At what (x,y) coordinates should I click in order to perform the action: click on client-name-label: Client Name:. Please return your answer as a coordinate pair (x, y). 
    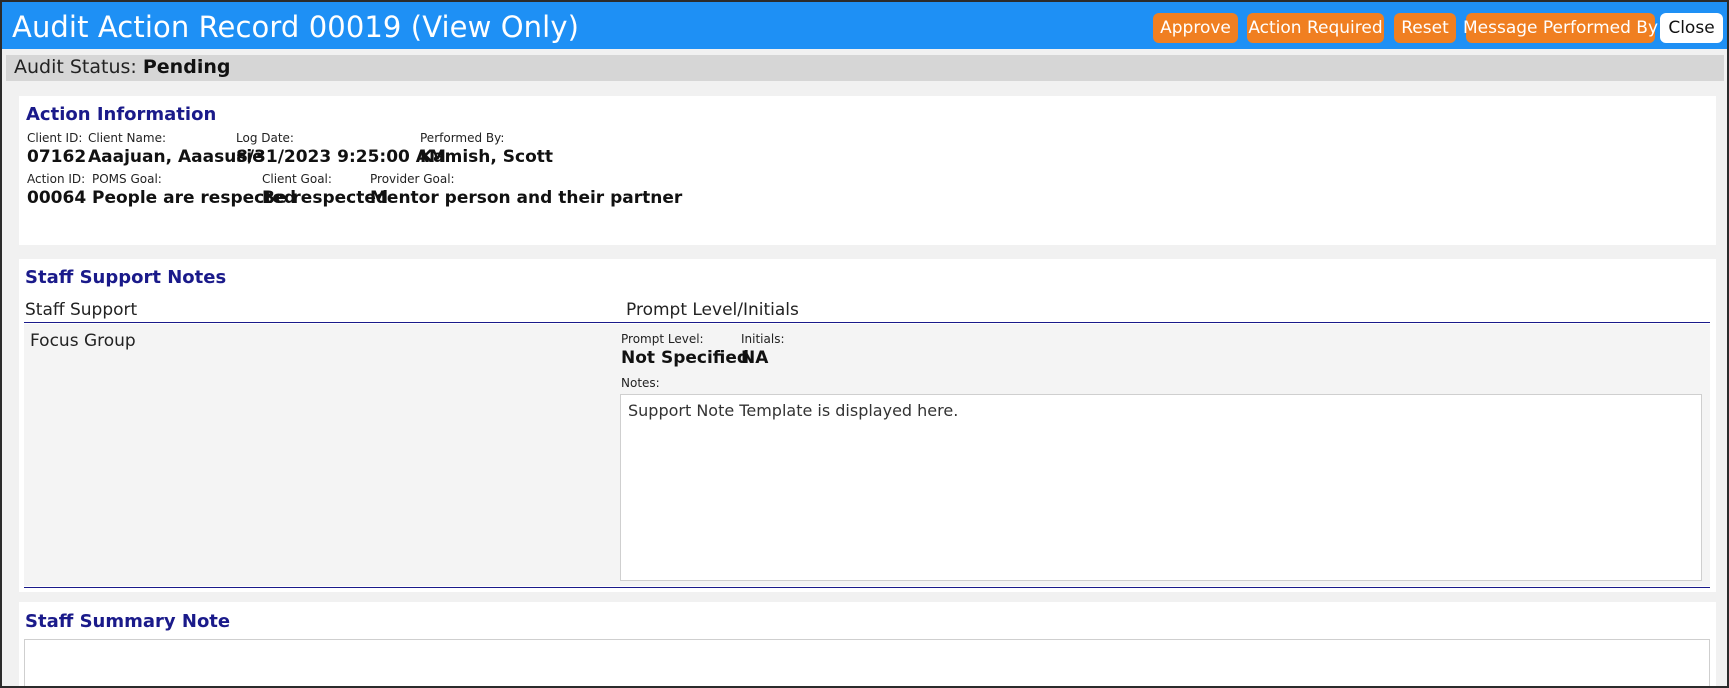
    Looking at the image, I should click on (127, 138).